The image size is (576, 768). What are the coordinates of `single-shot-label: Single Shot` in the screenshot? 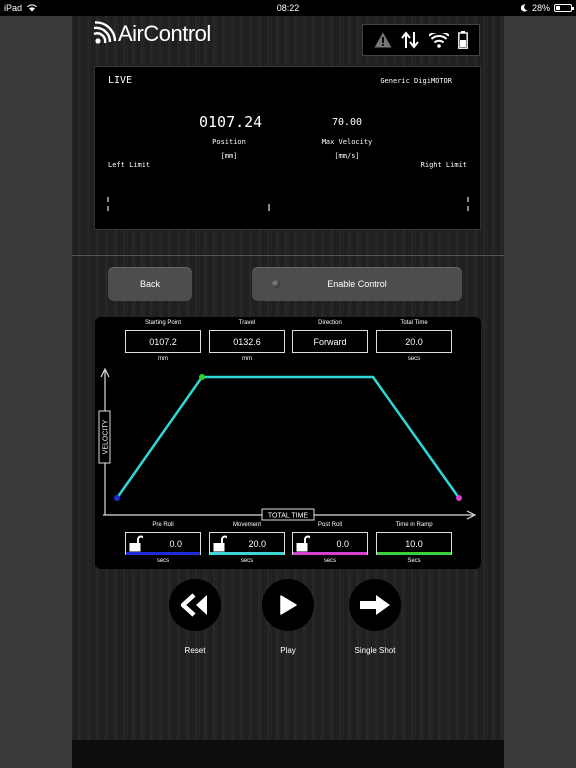 It's located at (375, 650).